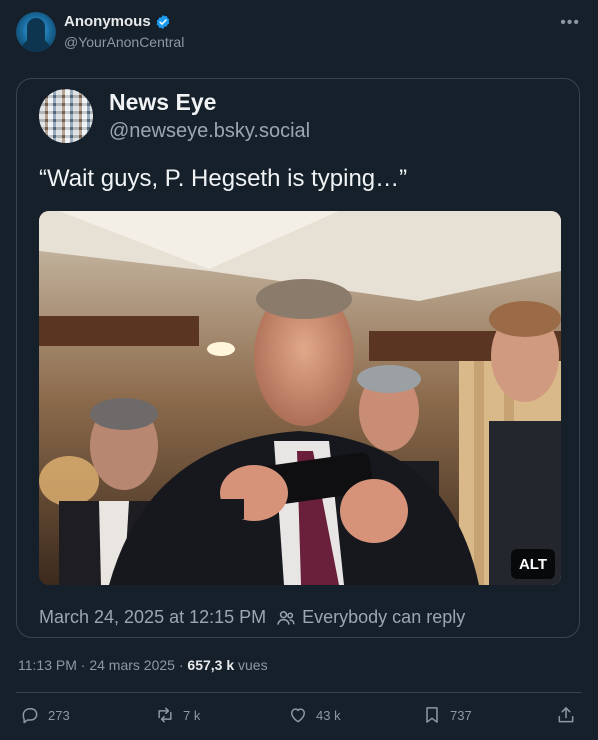  What do you see at coordinates (163, 21) in the screenshot?
I see `verified-badge-icon` at bounding box center [163, 21].